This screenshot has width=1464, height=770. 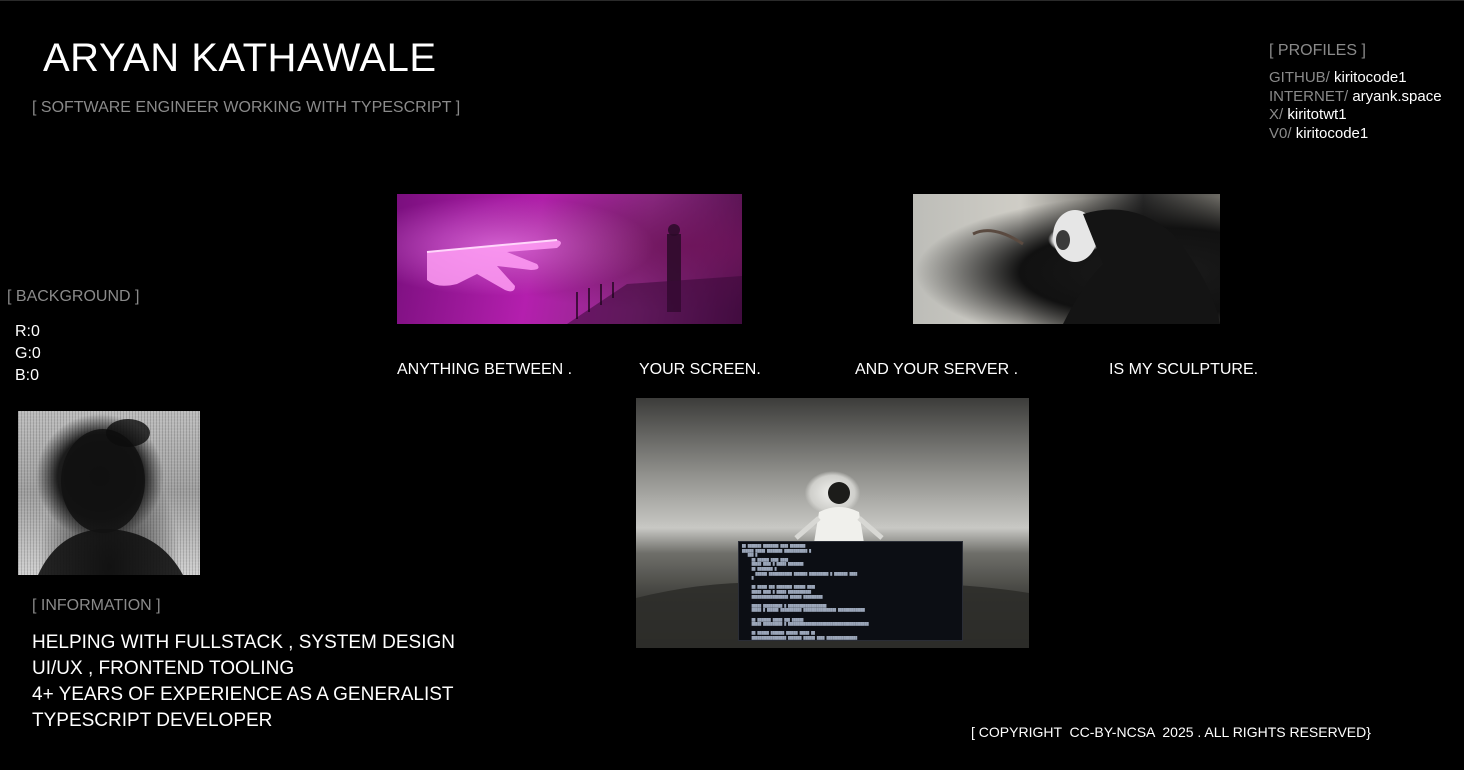 I want to click on information-line: UI/UX , FRONTEND TOOLING, so click(x=163, y=668).